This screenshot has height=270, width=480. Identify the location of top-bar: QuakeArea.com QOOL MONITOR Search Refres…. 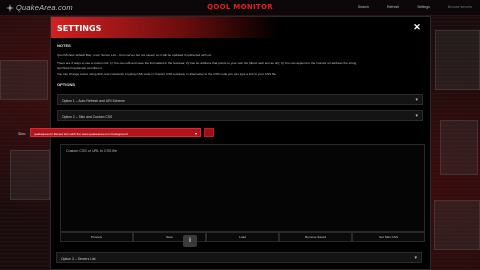
(240, 8).